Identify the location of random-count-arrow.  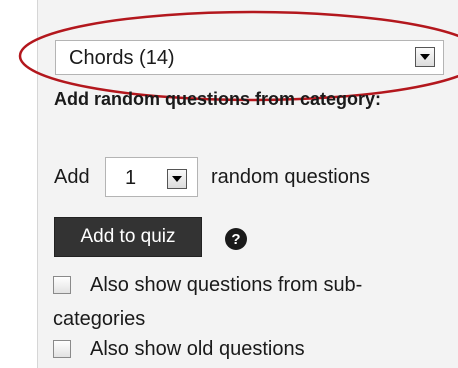
(177, 179).